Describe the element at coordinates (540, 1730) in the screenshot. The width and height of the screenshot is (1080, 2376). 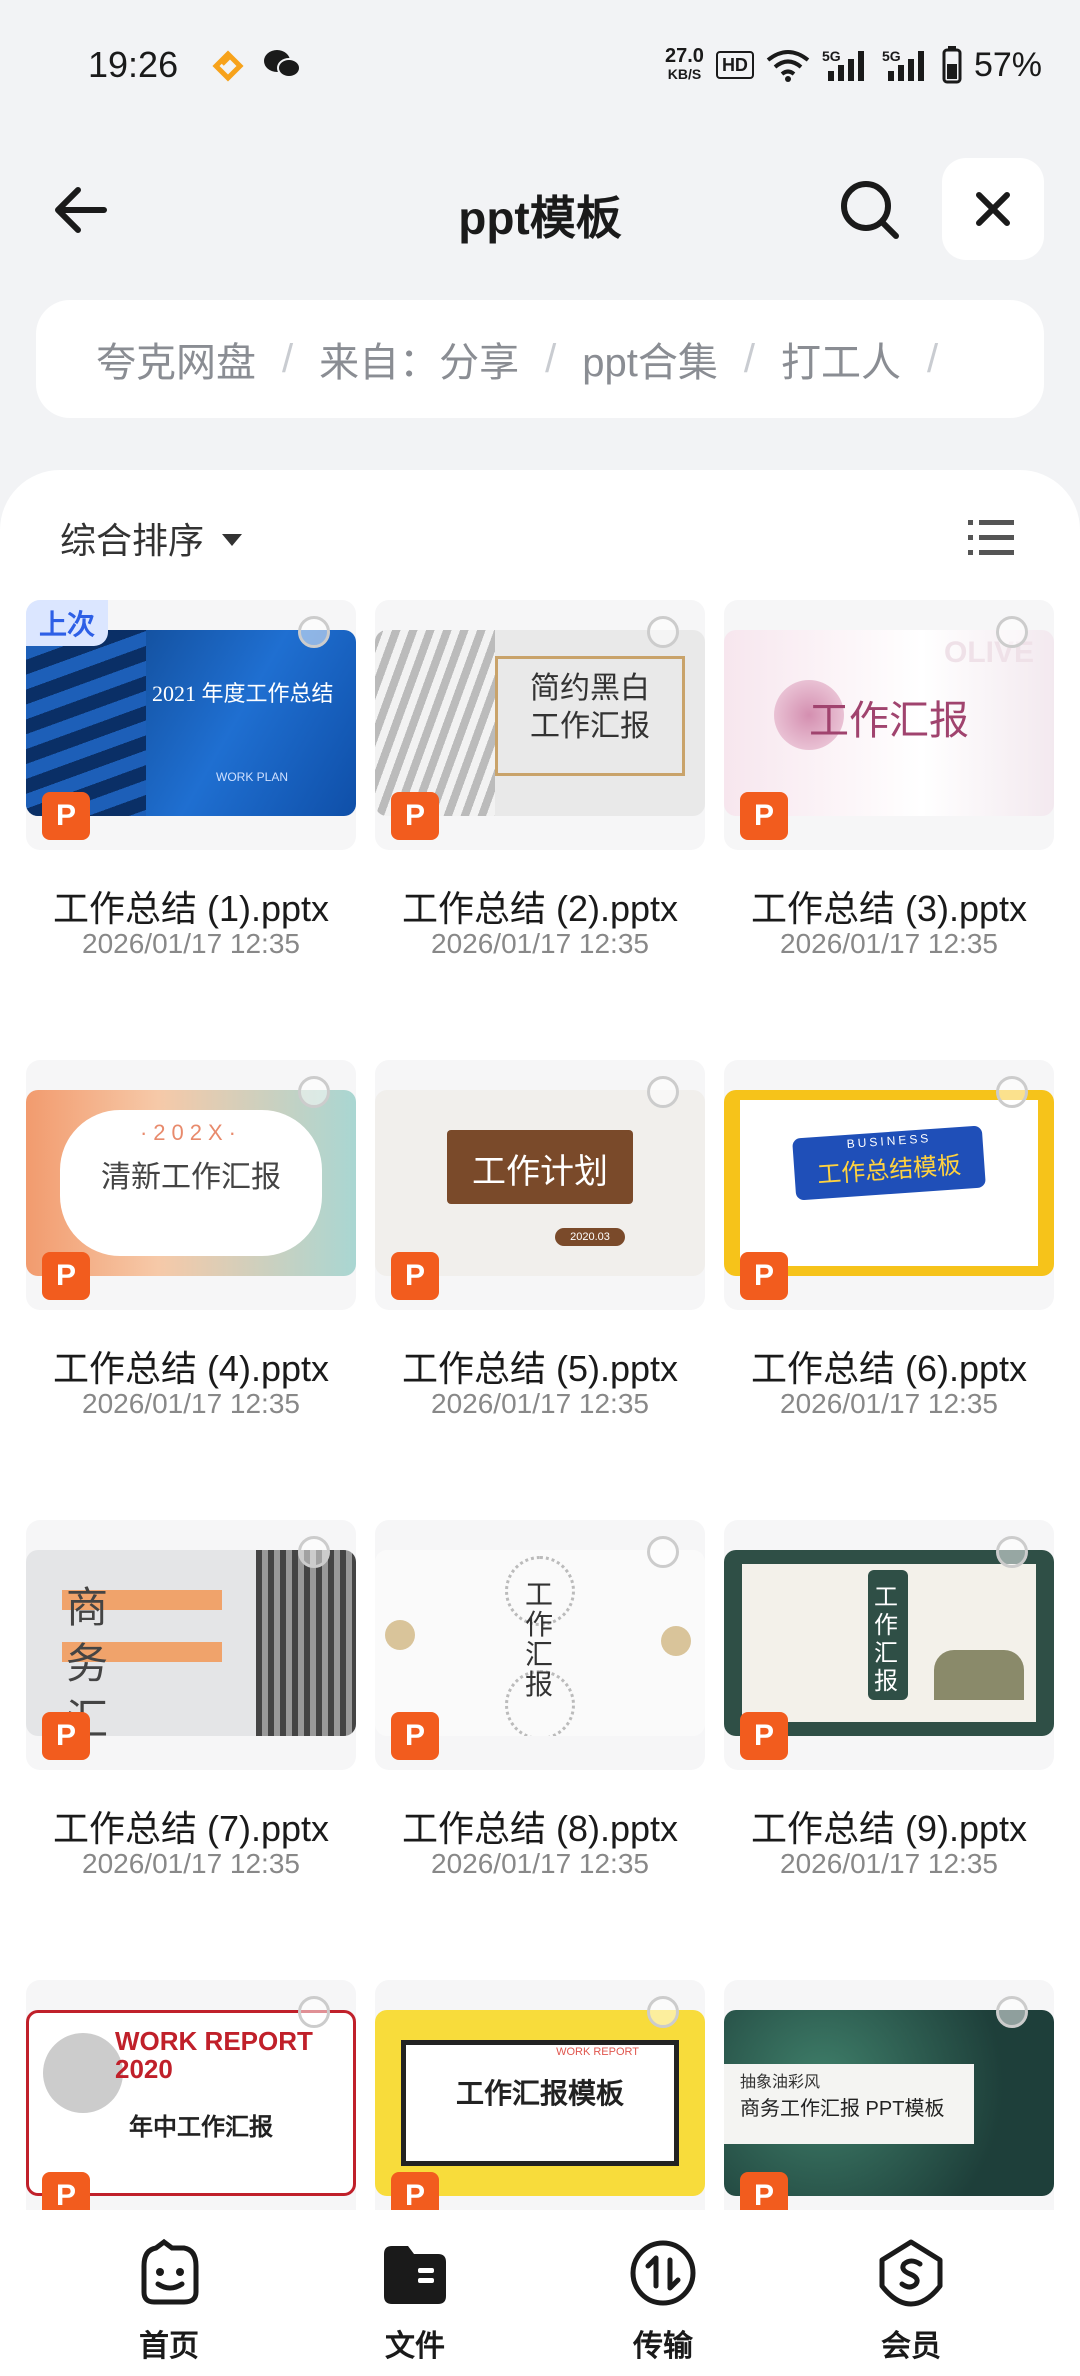
I see `file-card: 工作汇报 P 工作总结 (8).pptx 2026/01/17 12:35` at that location.